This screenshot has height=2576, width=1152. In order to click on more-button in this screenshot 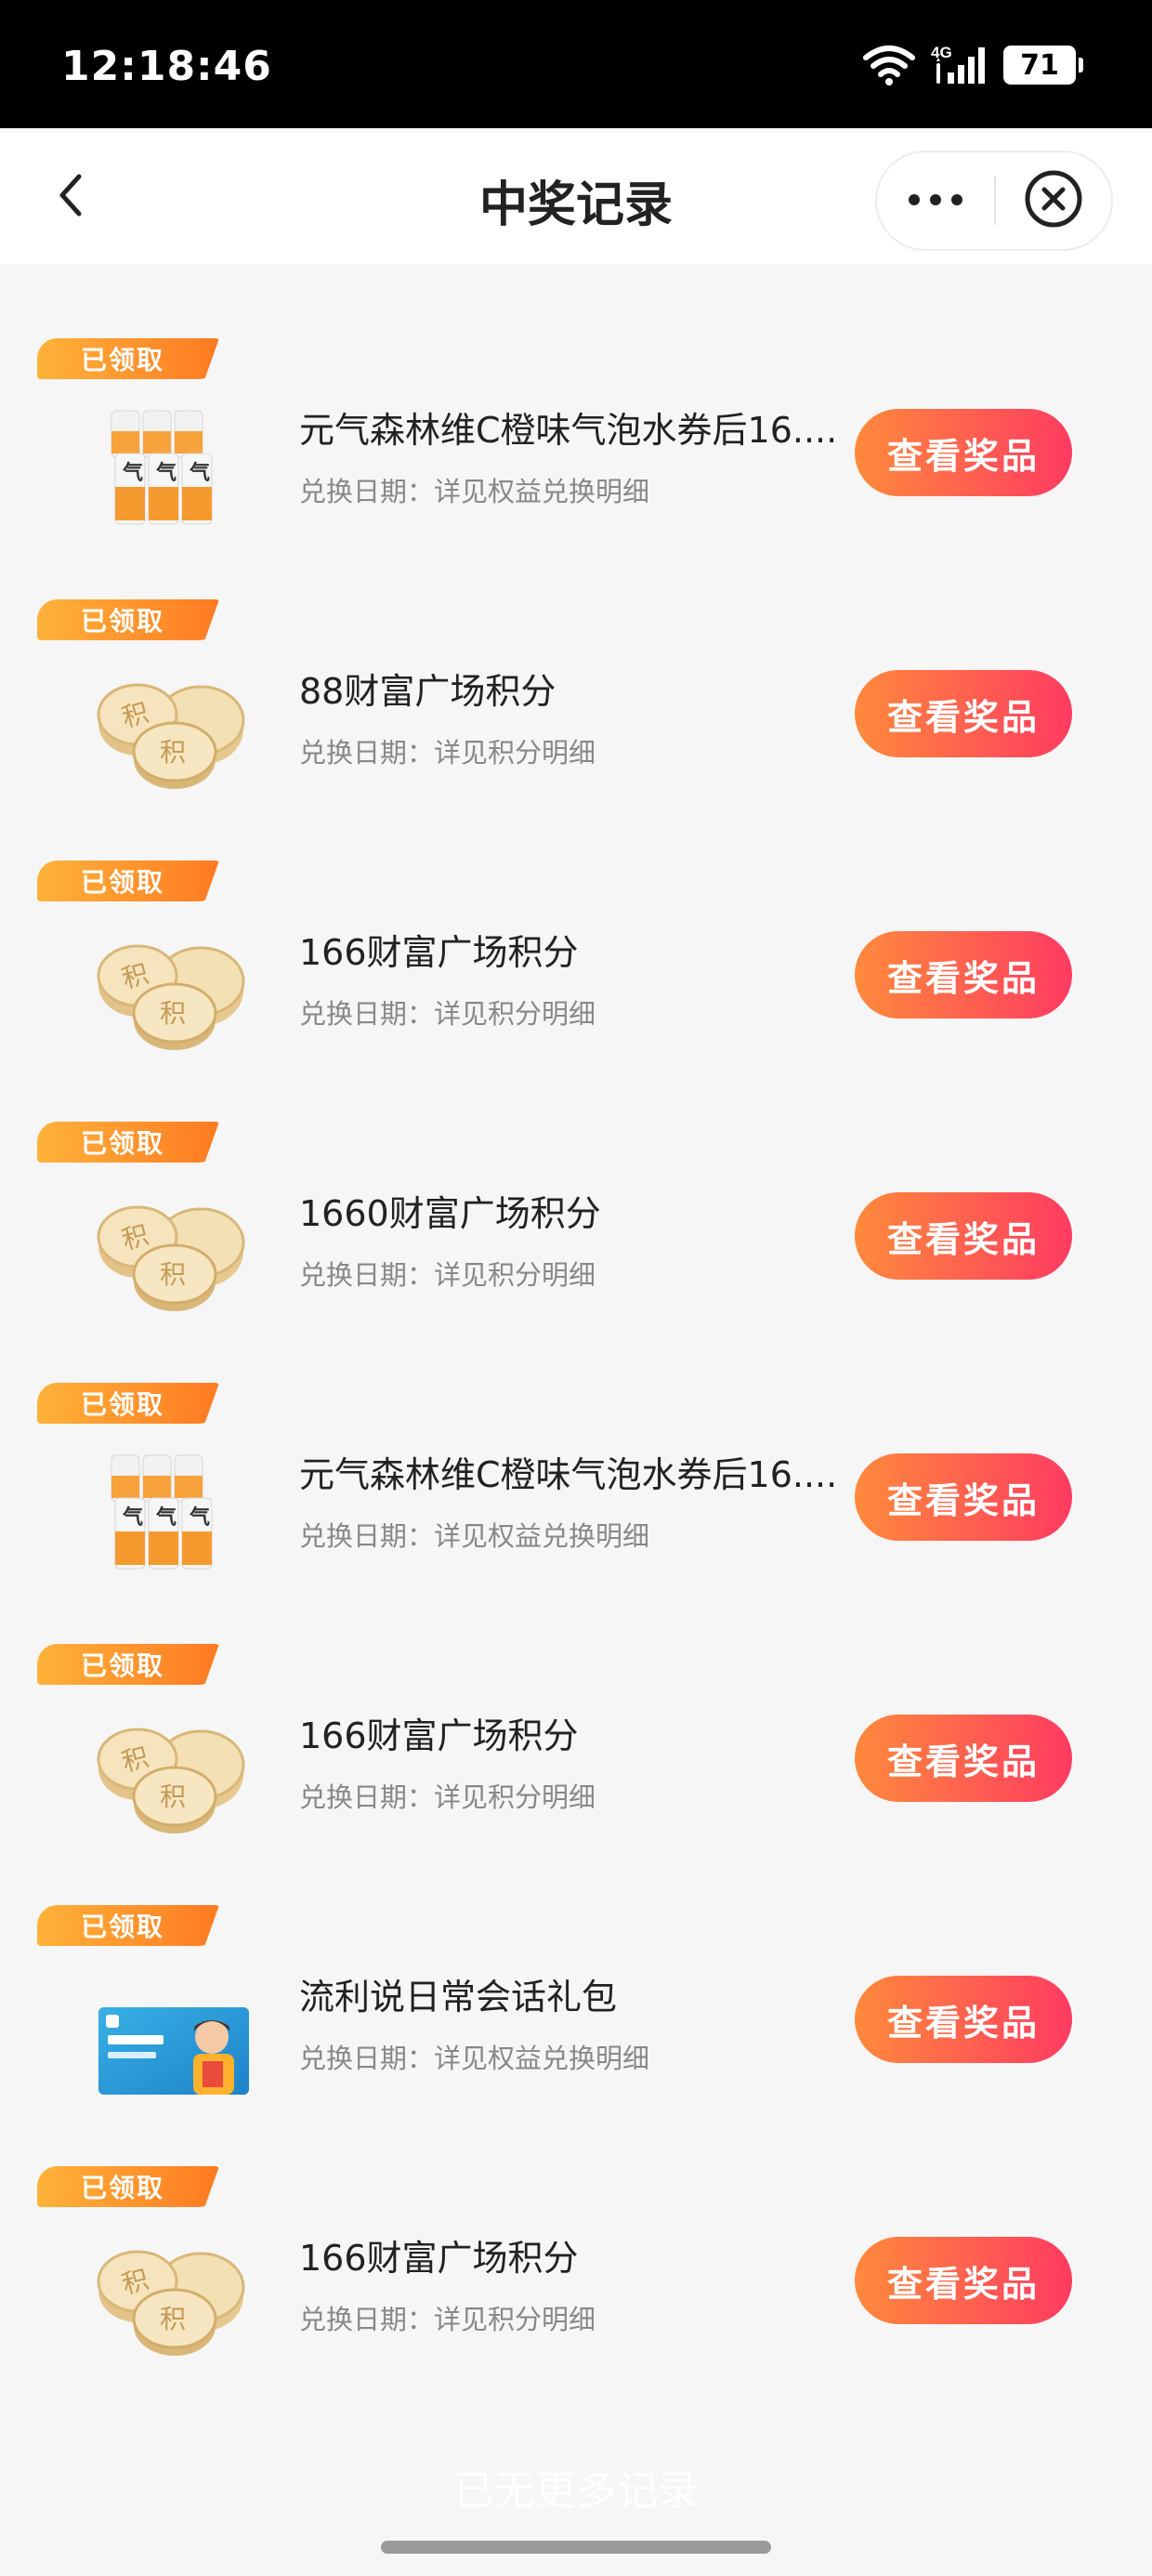, I will do `click(935, 200)`.